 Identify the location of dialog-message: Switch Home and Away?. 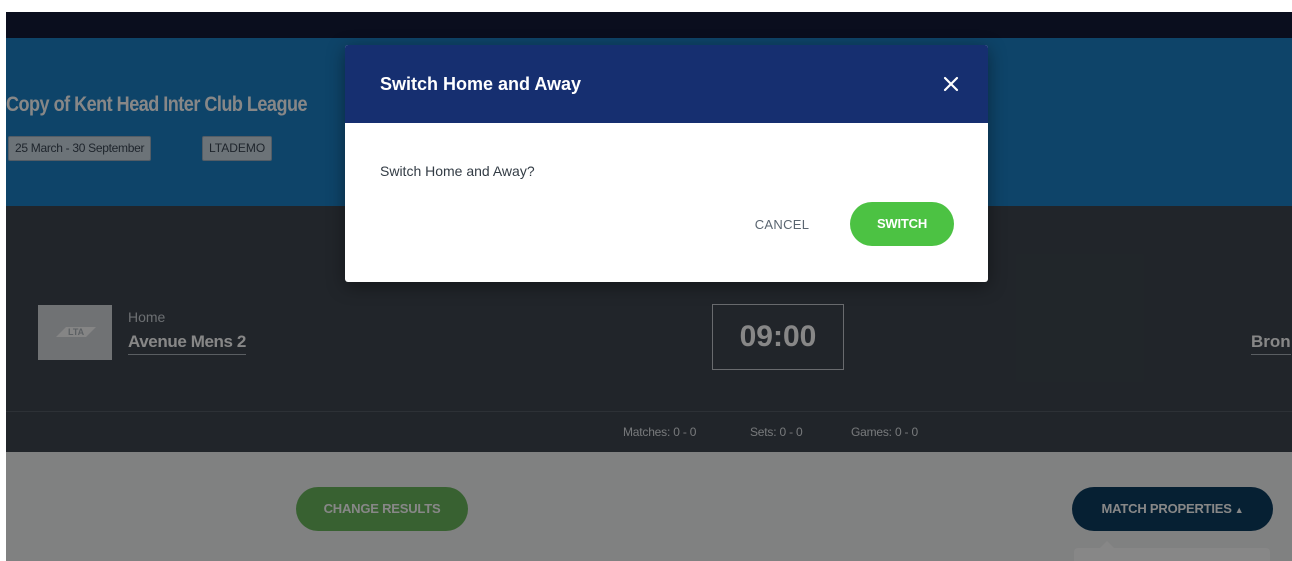
(457, 171).